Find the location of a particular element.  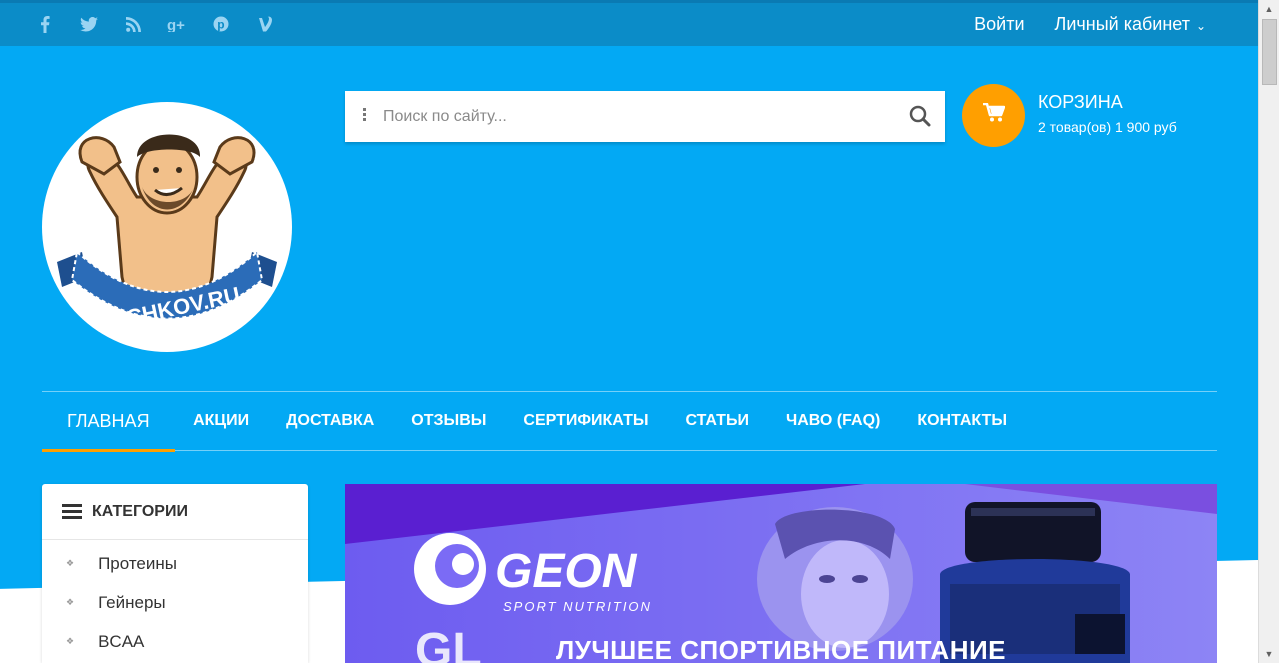

page-scrollbar: ▲ ▼ is located at coordinates (1268, 331).